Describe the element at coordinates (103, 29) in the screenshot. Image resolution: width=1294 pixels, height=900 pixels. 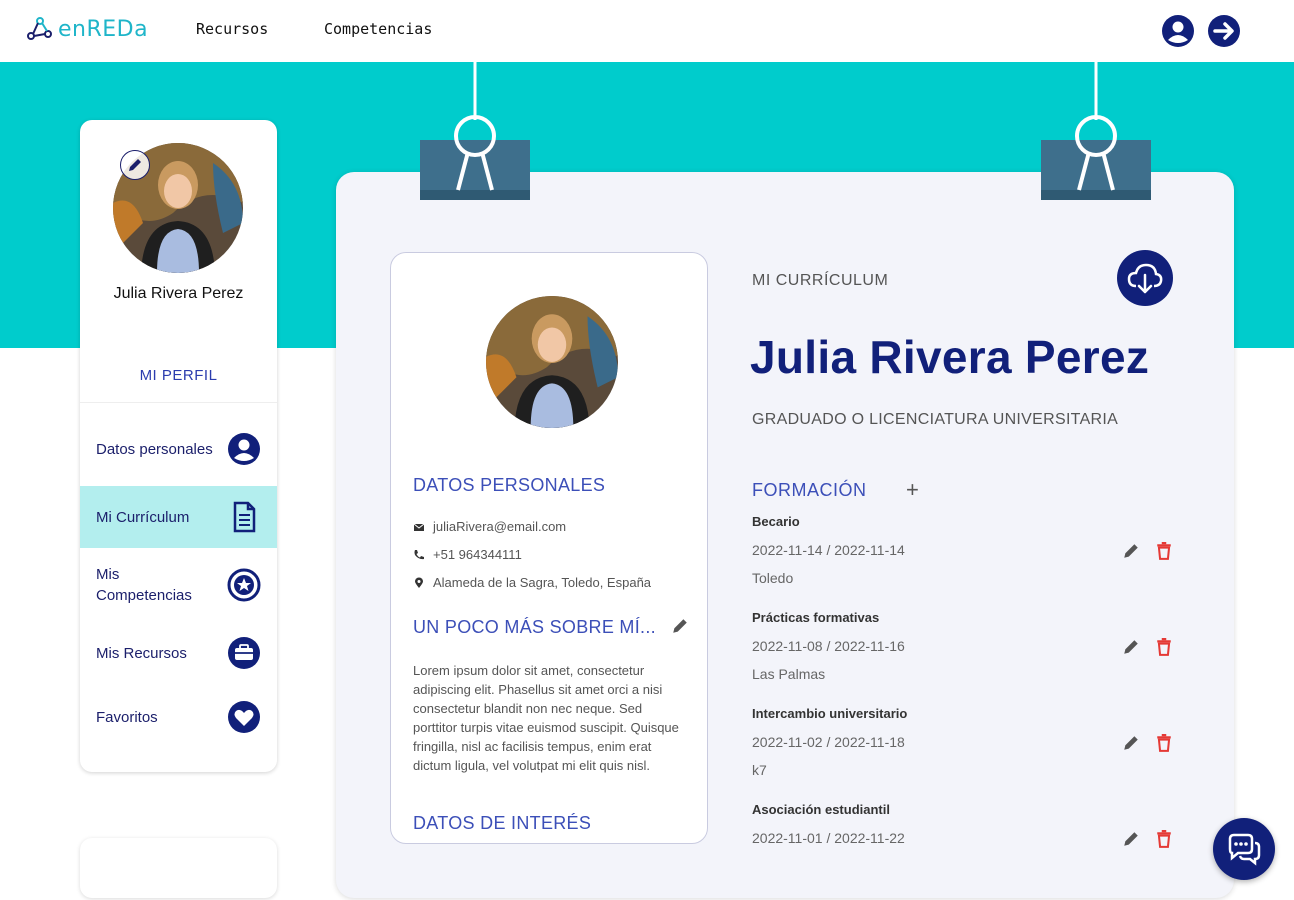
I see `logo-text: enREDa` at that location.